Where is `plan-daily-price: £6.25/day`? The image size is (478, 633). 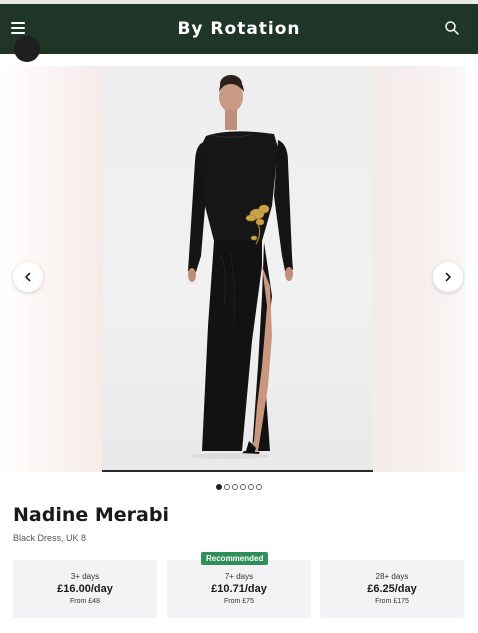 plan-daily-price: £6.25/day is located at coordinates (392, 589).